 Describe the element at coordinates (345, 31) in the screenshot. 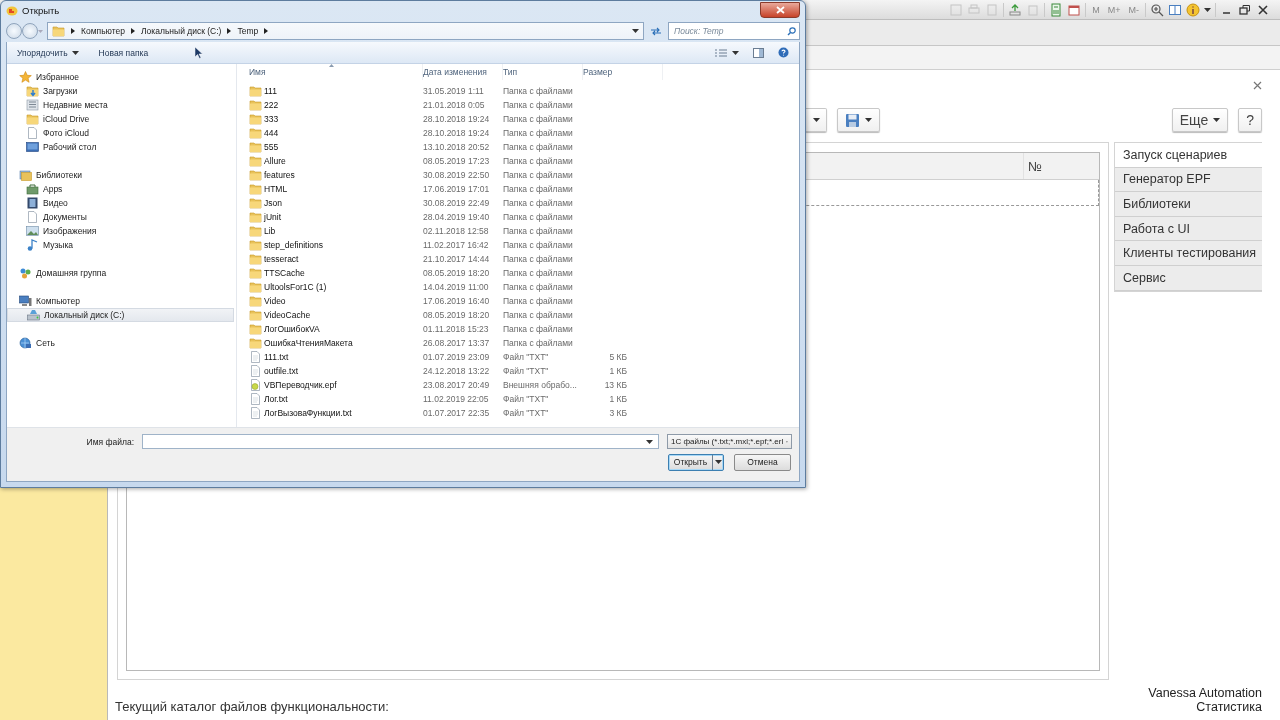

I see `address-bar: Компьютер Локальный диск (C:) Temp` at that location.